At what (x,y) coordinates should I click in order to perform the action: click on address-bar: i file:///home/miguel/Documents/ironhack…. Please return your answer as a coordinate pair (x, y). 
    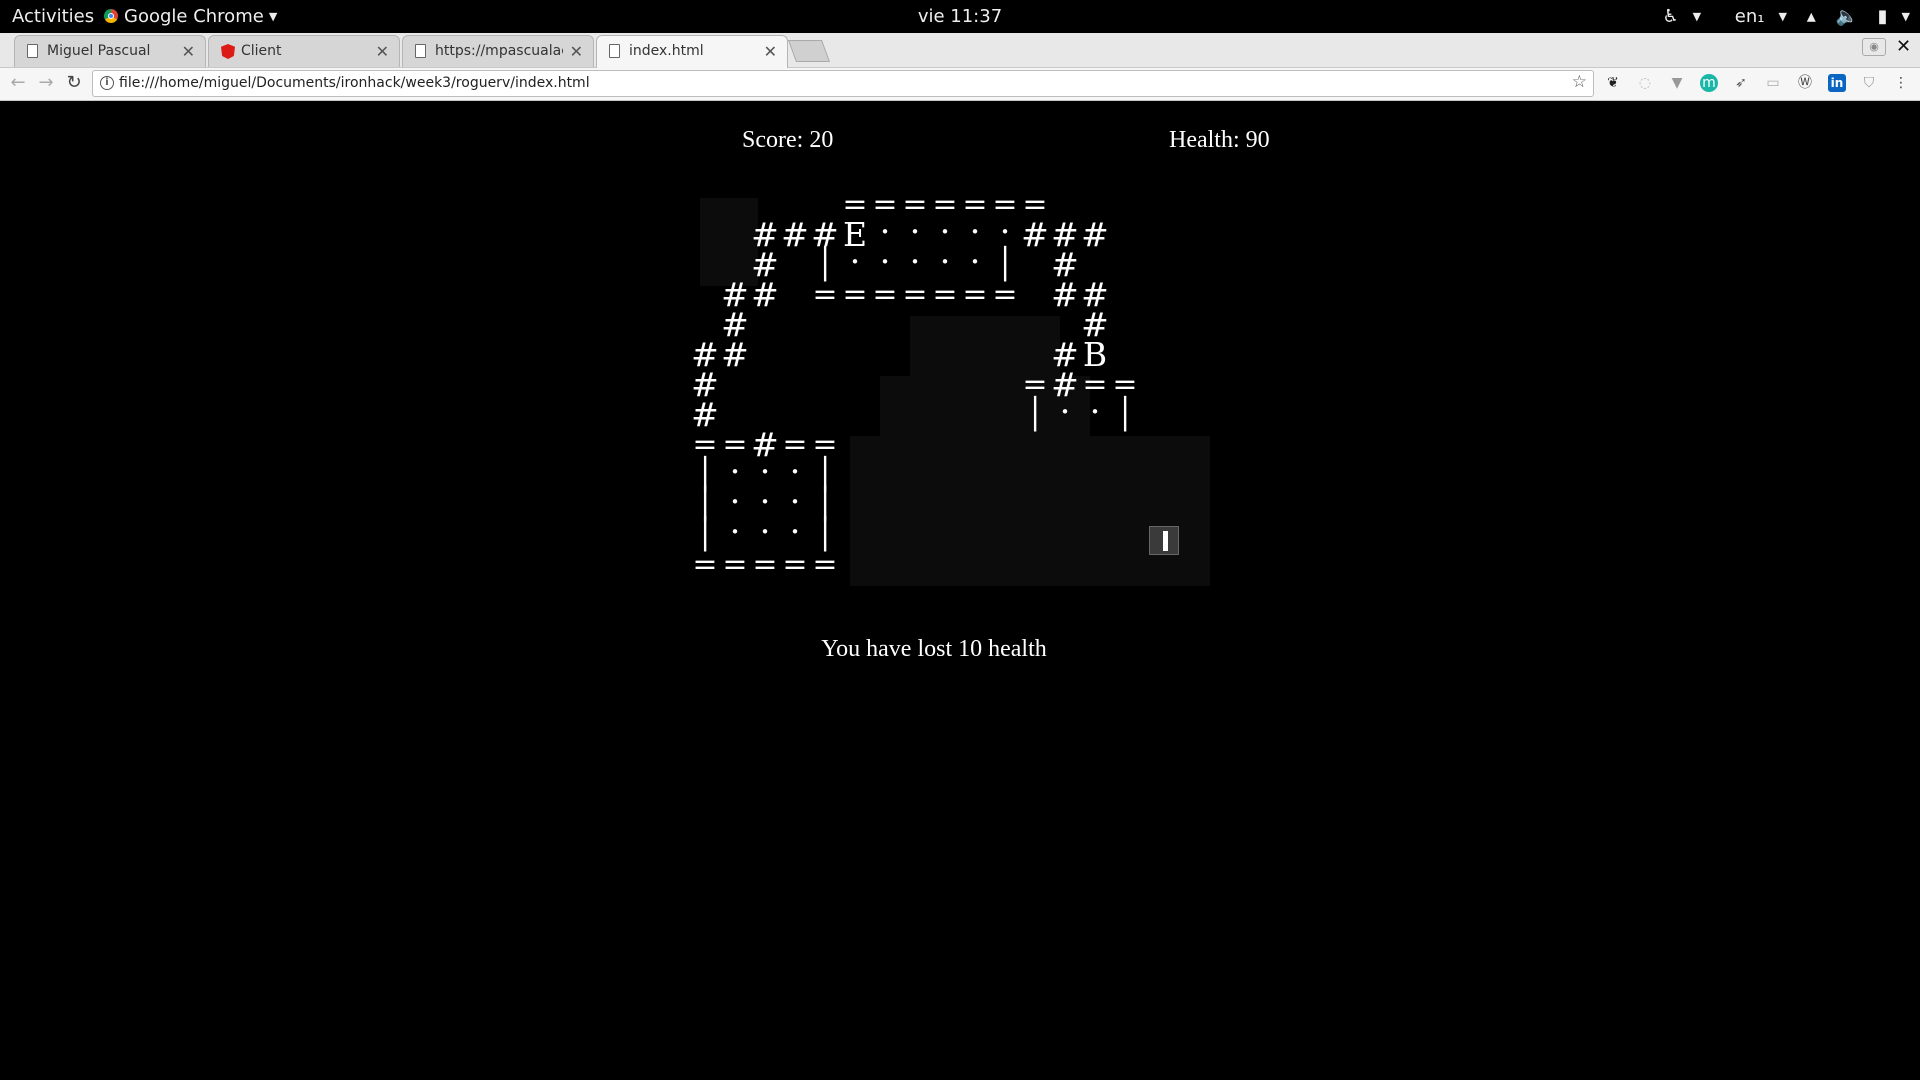
    Looking at the image, I should click on (843, 83).